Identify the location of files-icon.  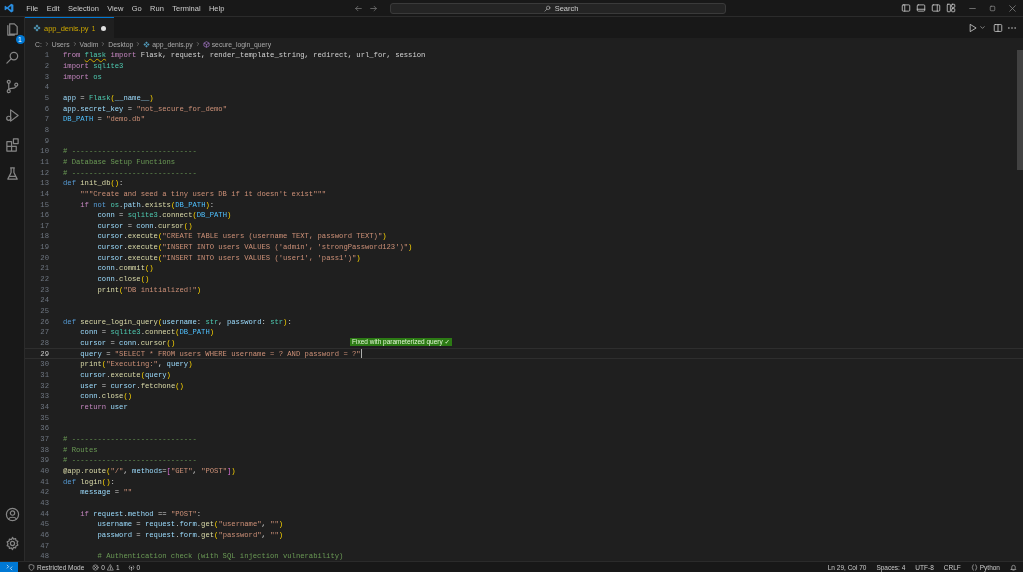
(12, 28).